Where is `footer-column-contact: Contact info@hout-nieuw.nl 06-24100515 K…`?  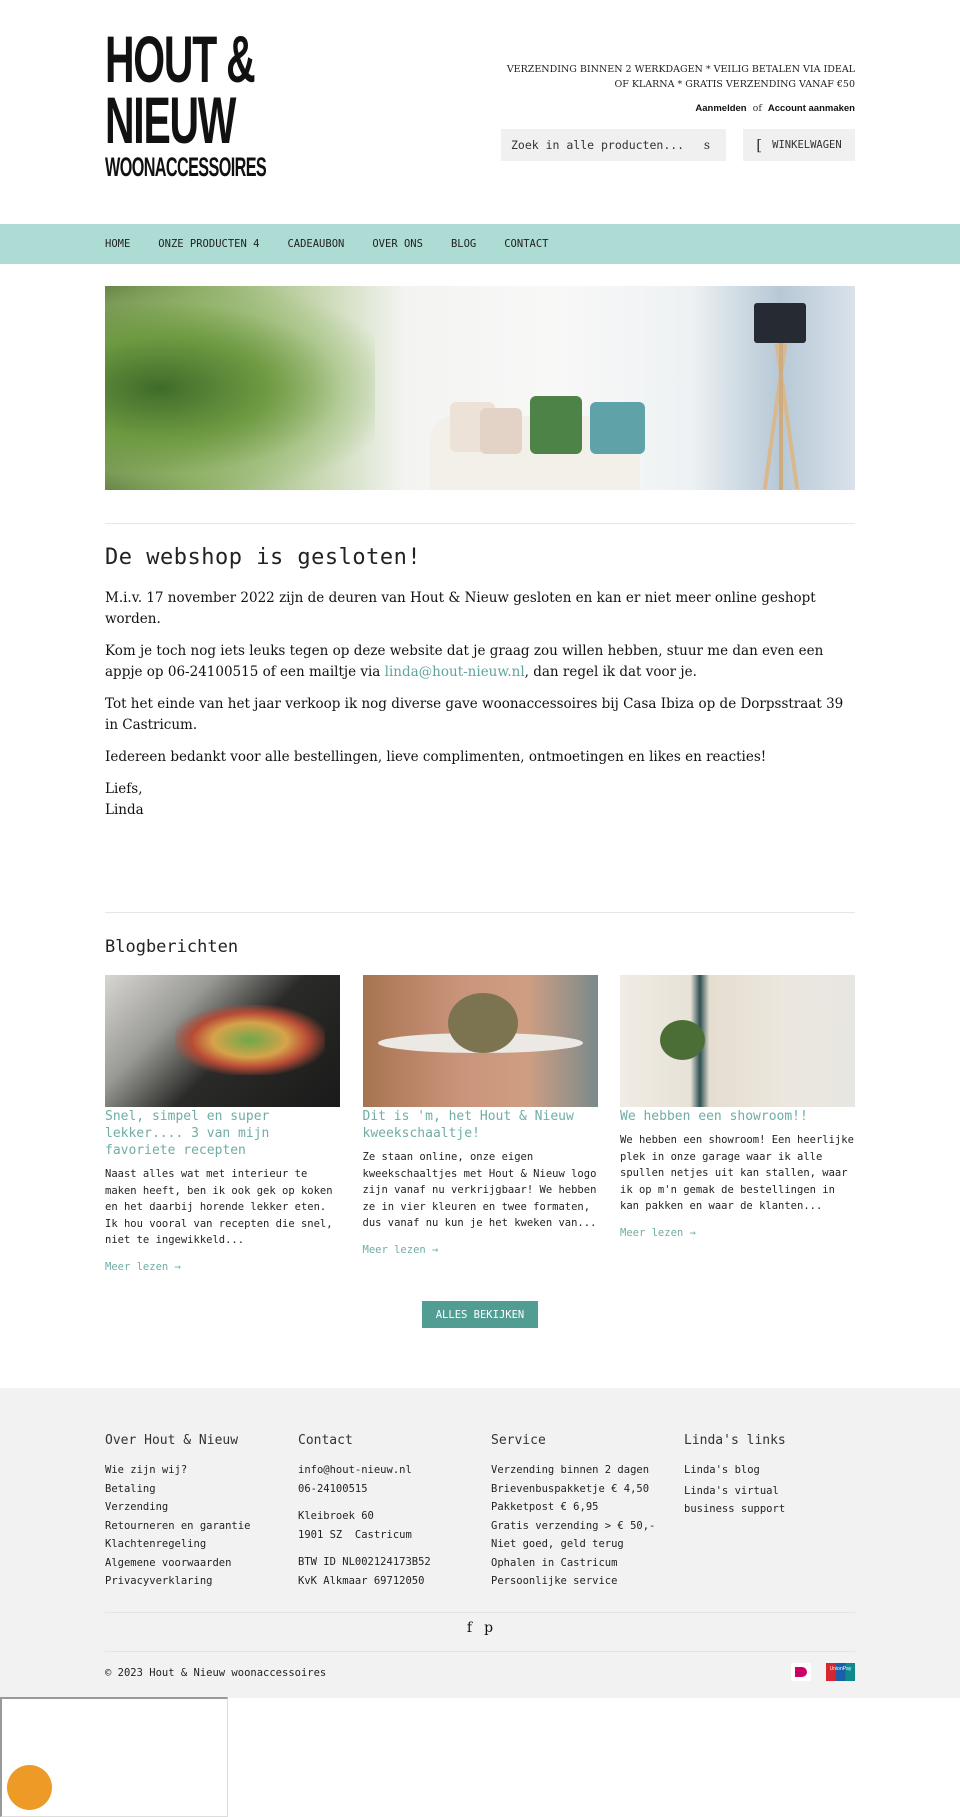
footer-column-contact: Contact info@hout-nieuw.nl 06-24100515 K… is located at coordinates (394, 1512).